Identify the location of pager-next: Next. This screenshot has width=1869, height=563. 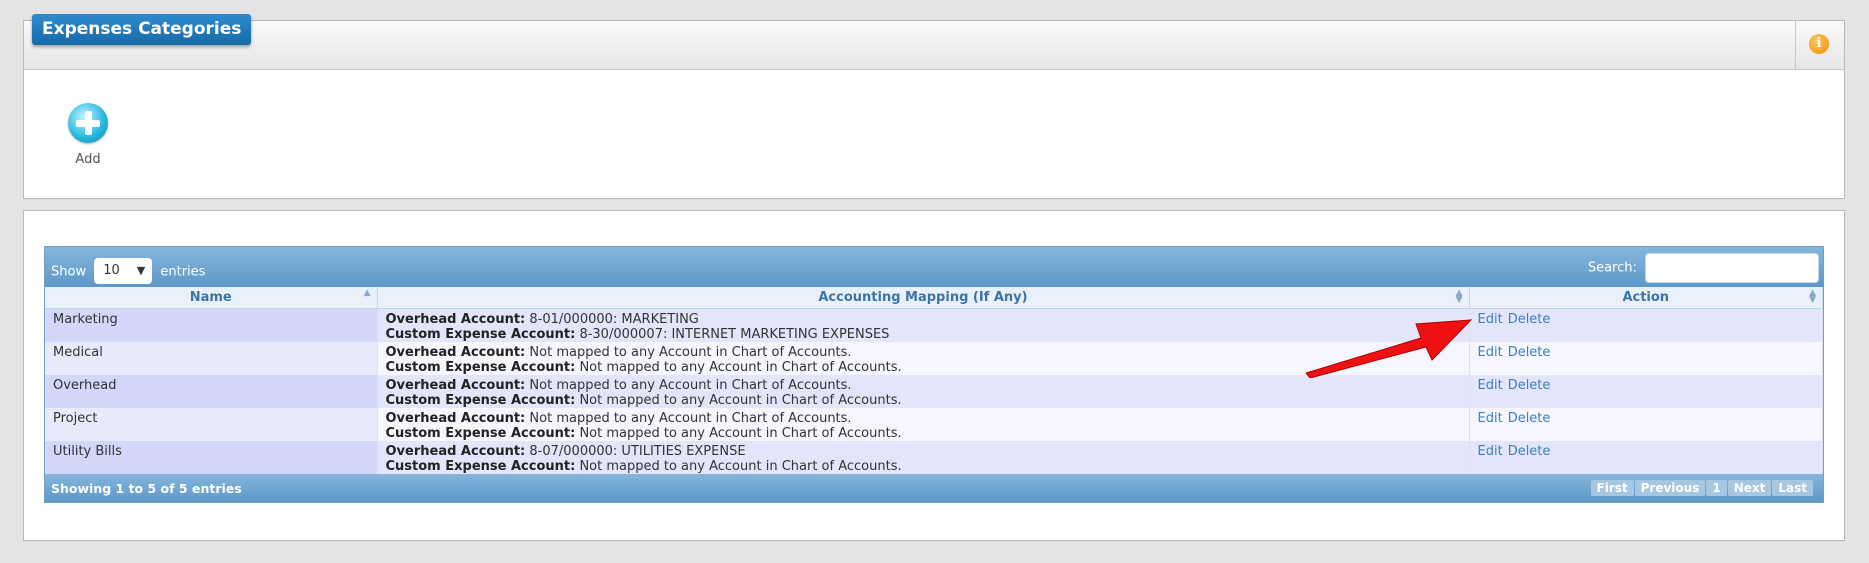
(1749, 488).